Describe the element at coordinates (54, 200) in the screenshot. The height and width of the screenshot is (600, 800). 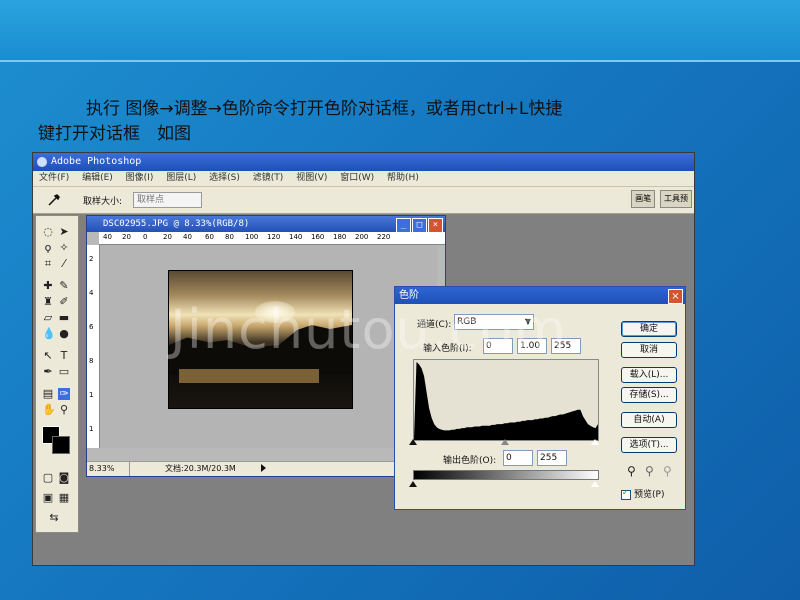
I see `eyedropper-icon` at that location.